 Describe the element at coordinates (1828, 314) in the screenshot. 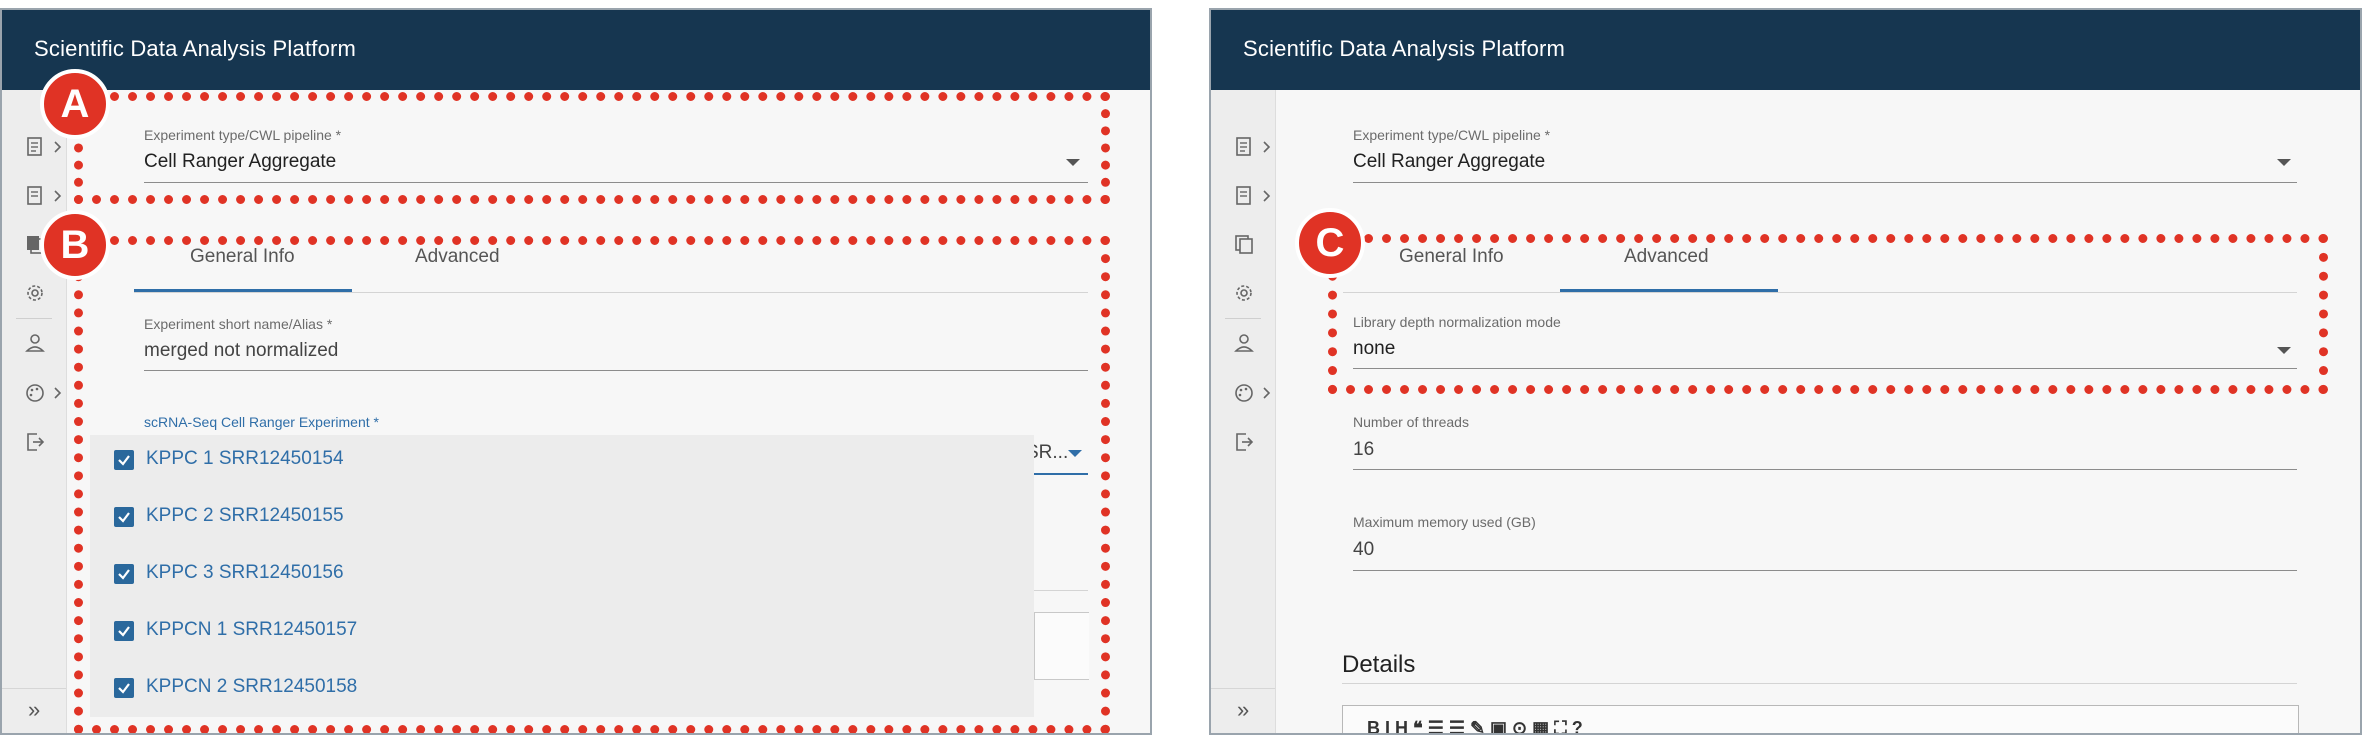

I see `annotation-box-c` at that location.